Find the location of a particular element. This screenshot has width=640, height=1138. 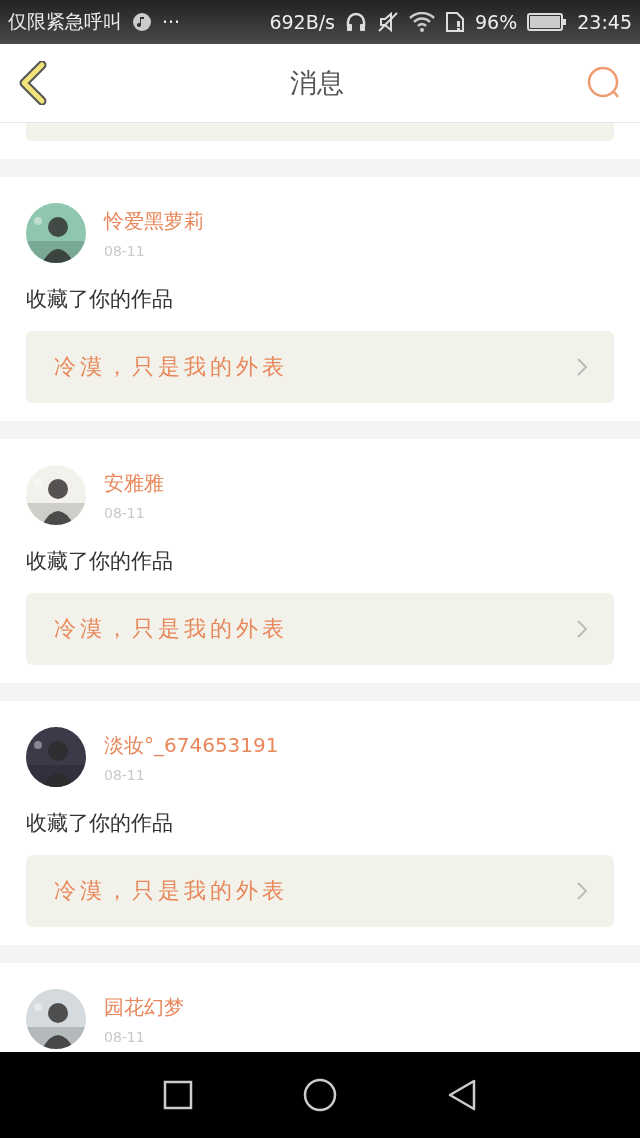

carrier-text: 仅限紧急呼叫 is located at coordinates (65, 21).